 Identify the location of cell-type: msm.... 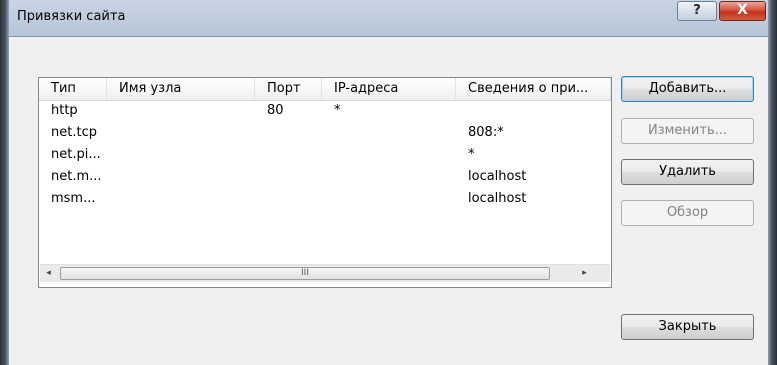
(73, 198).